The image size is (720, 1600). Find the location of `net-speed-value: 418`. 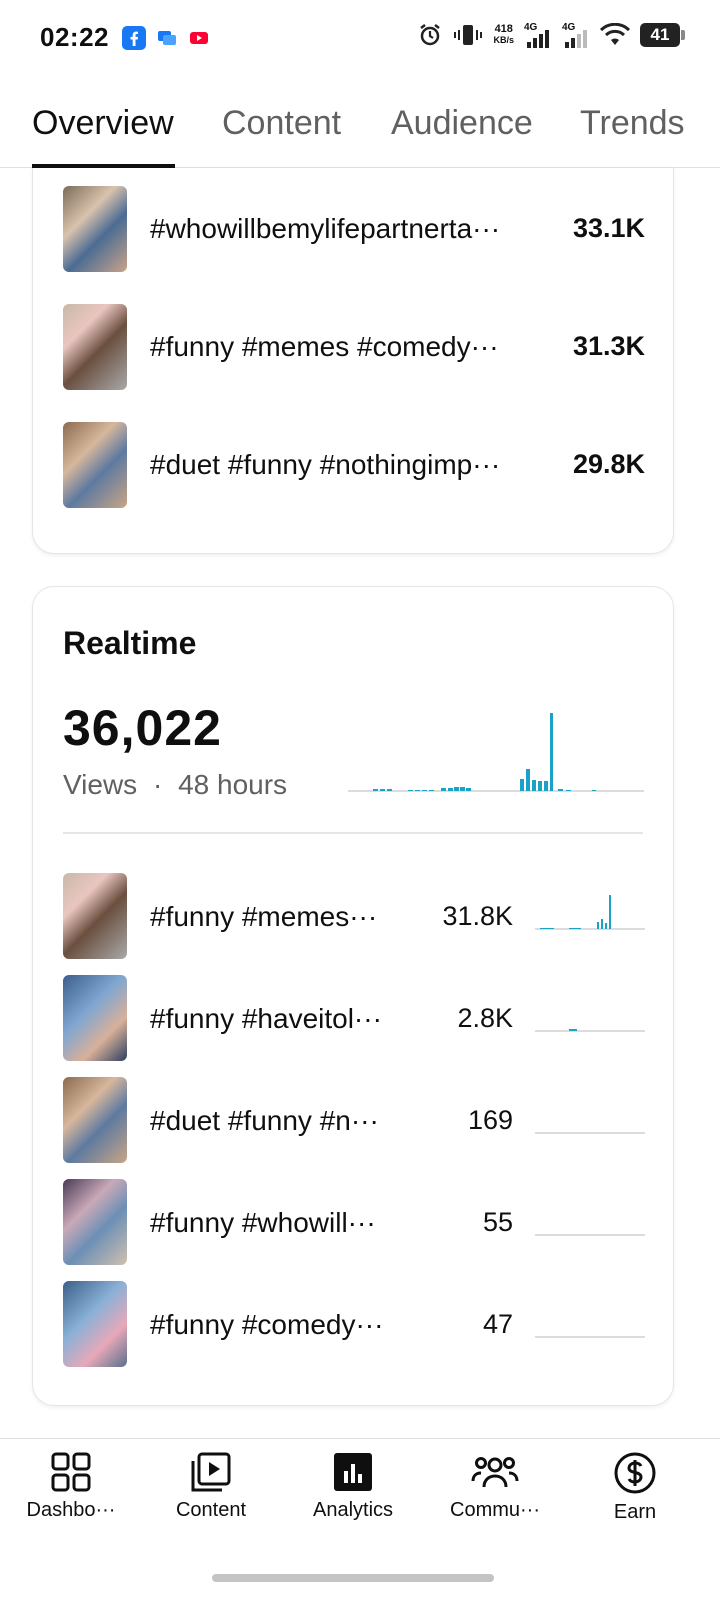

net-speed-value: 418 is located at coordinates (503, 29).